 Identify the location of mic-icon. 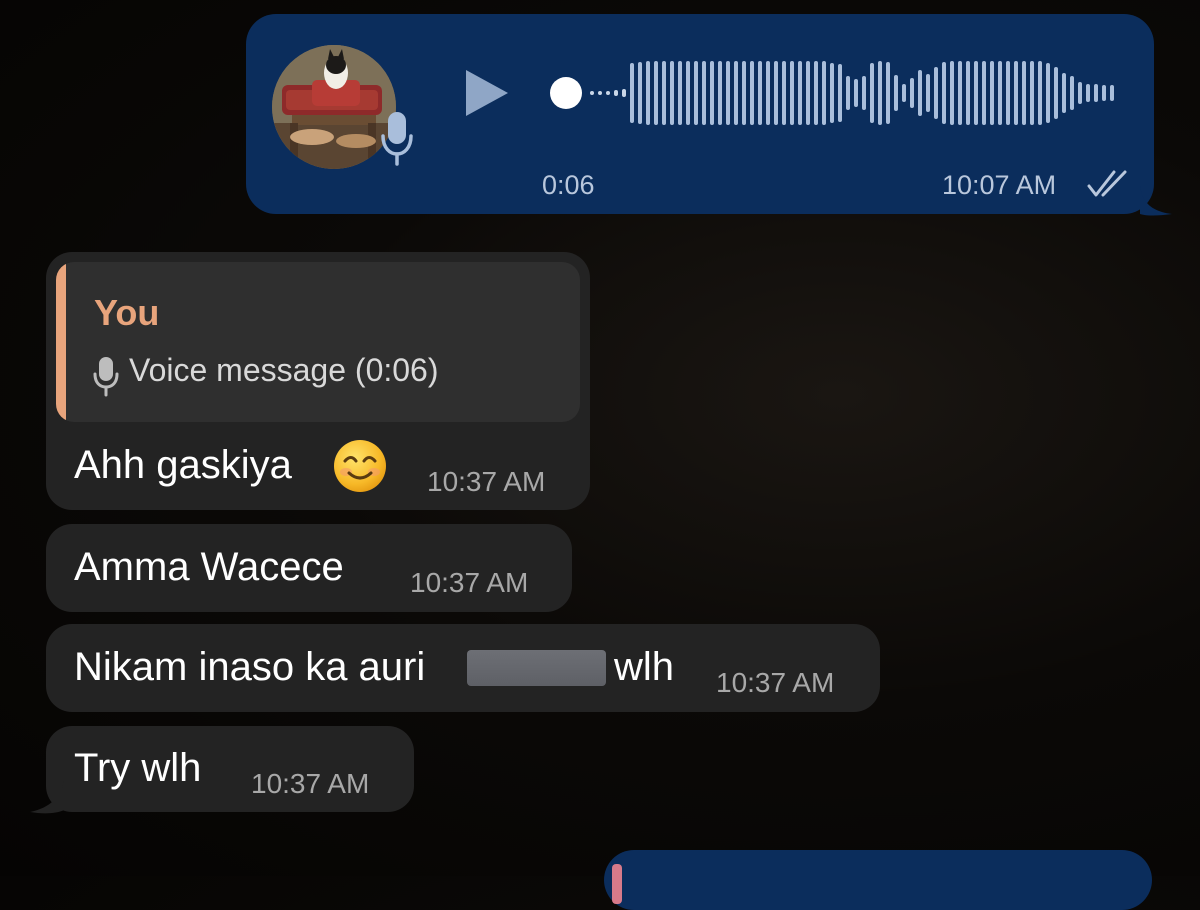
(106, 377).